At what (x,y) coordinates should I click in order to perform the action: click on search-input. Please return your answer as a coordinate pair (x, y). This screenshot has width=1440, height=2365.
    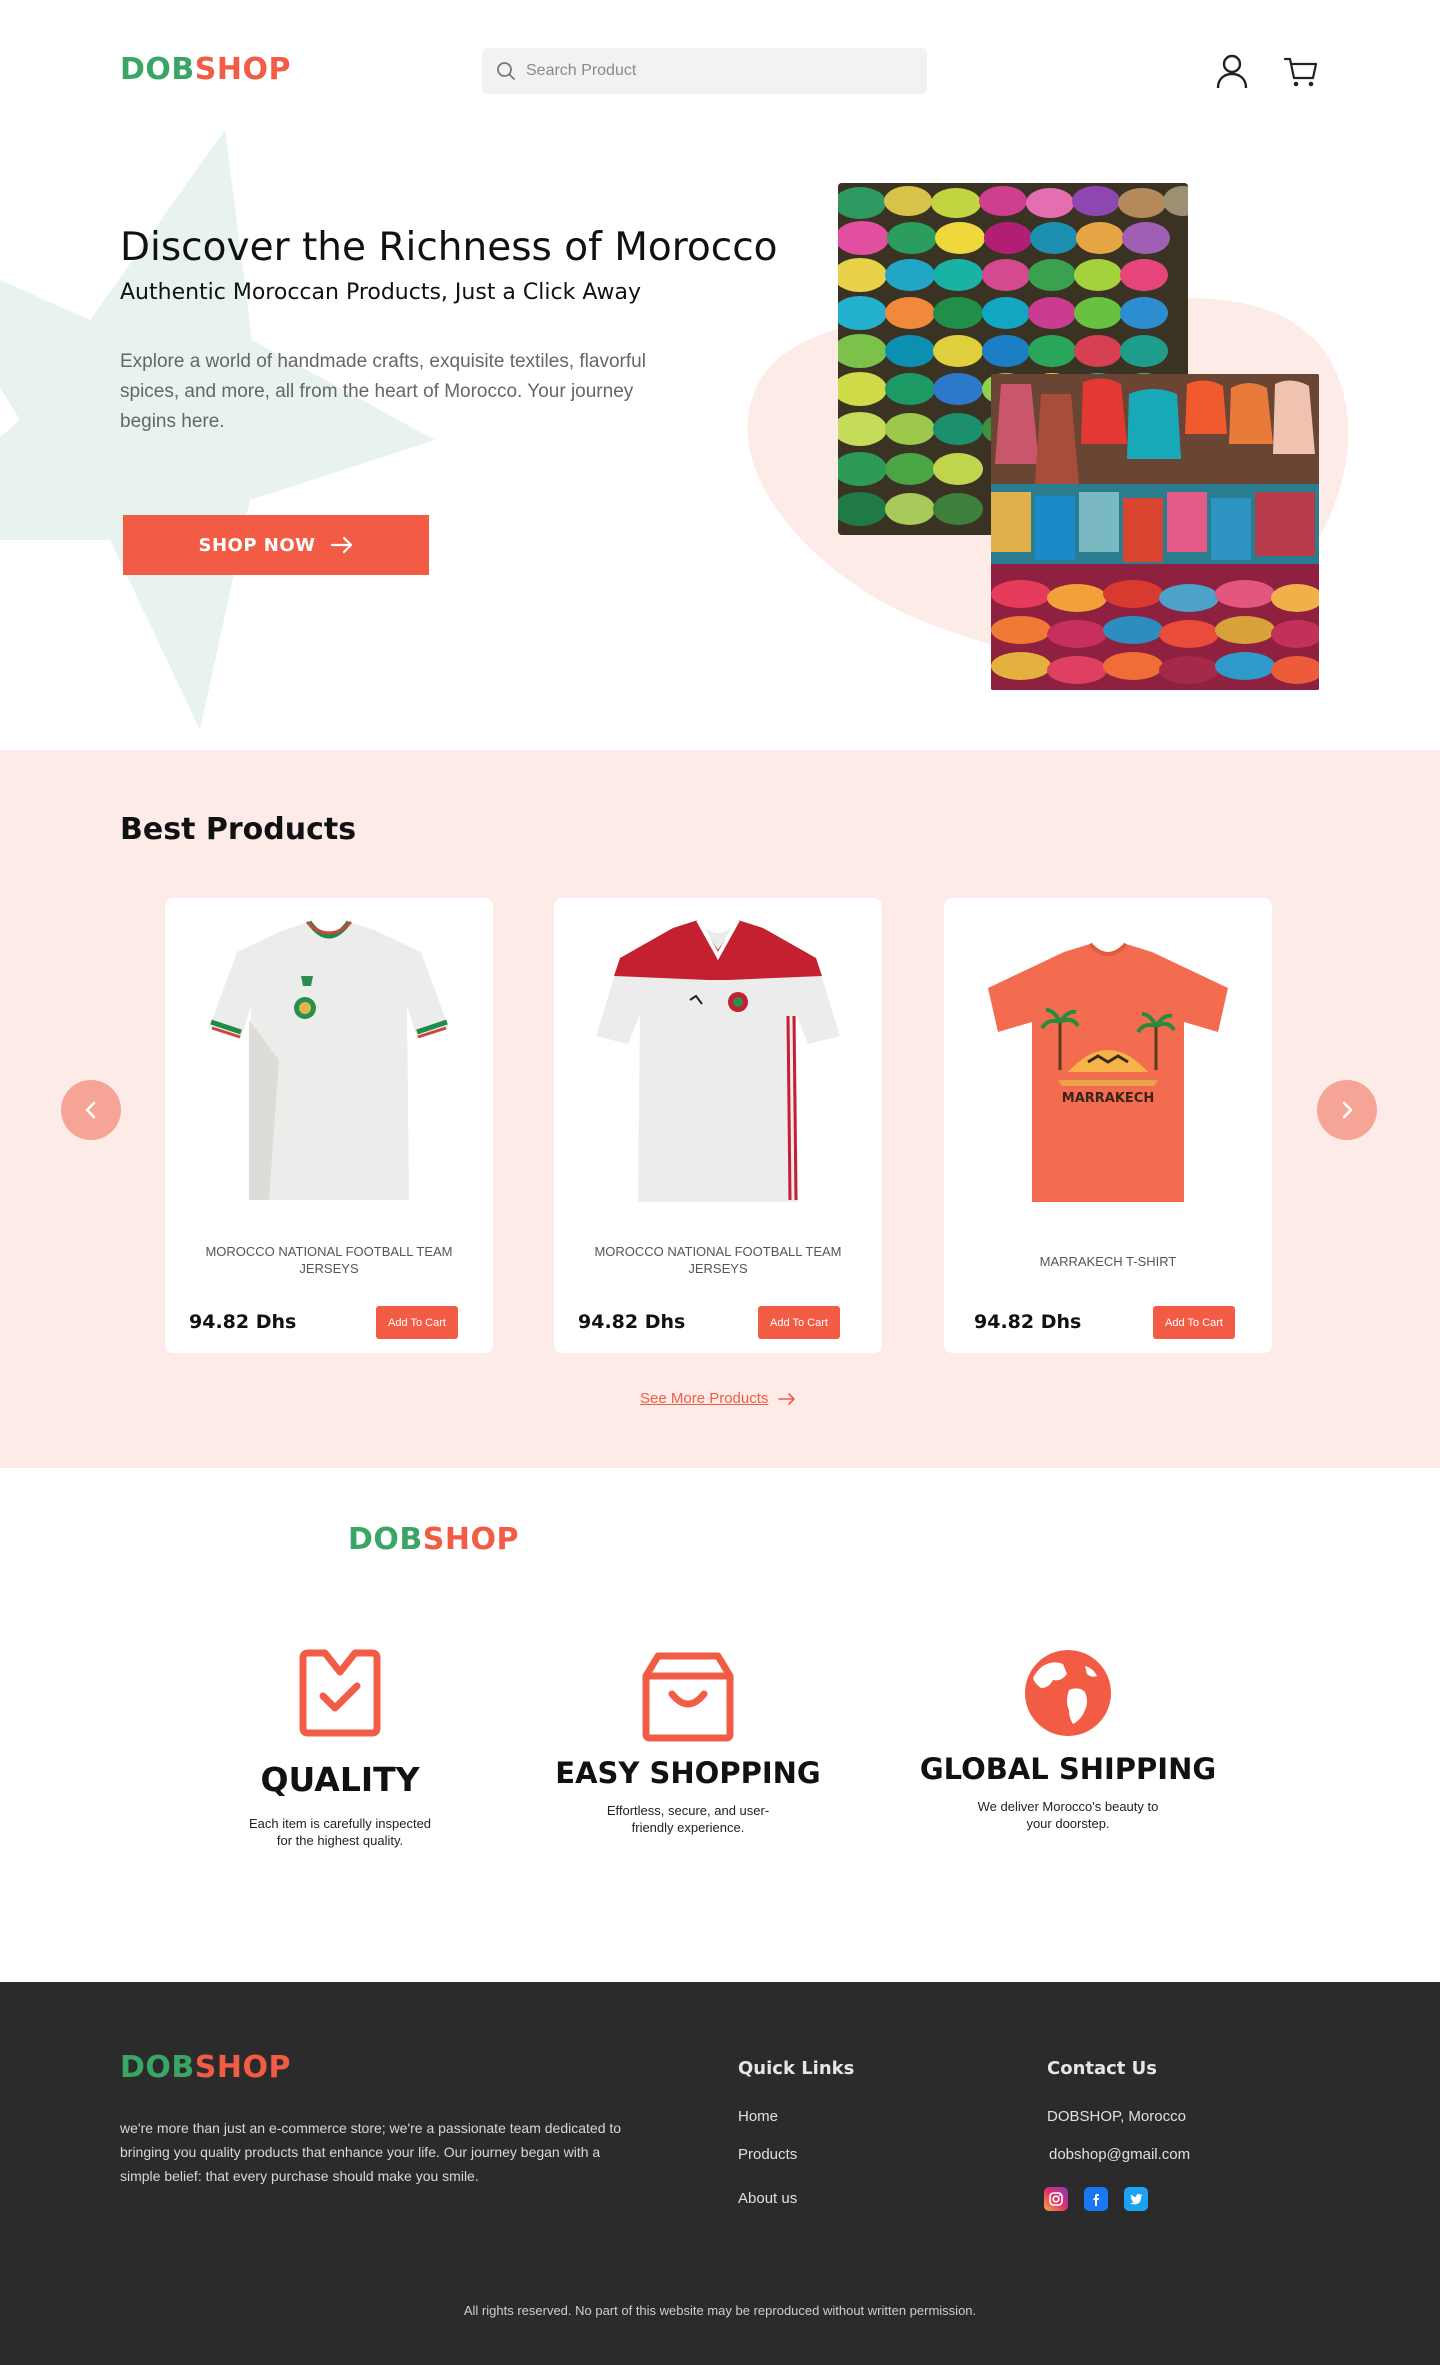
    Looking at the image, I should click on (716, 71).